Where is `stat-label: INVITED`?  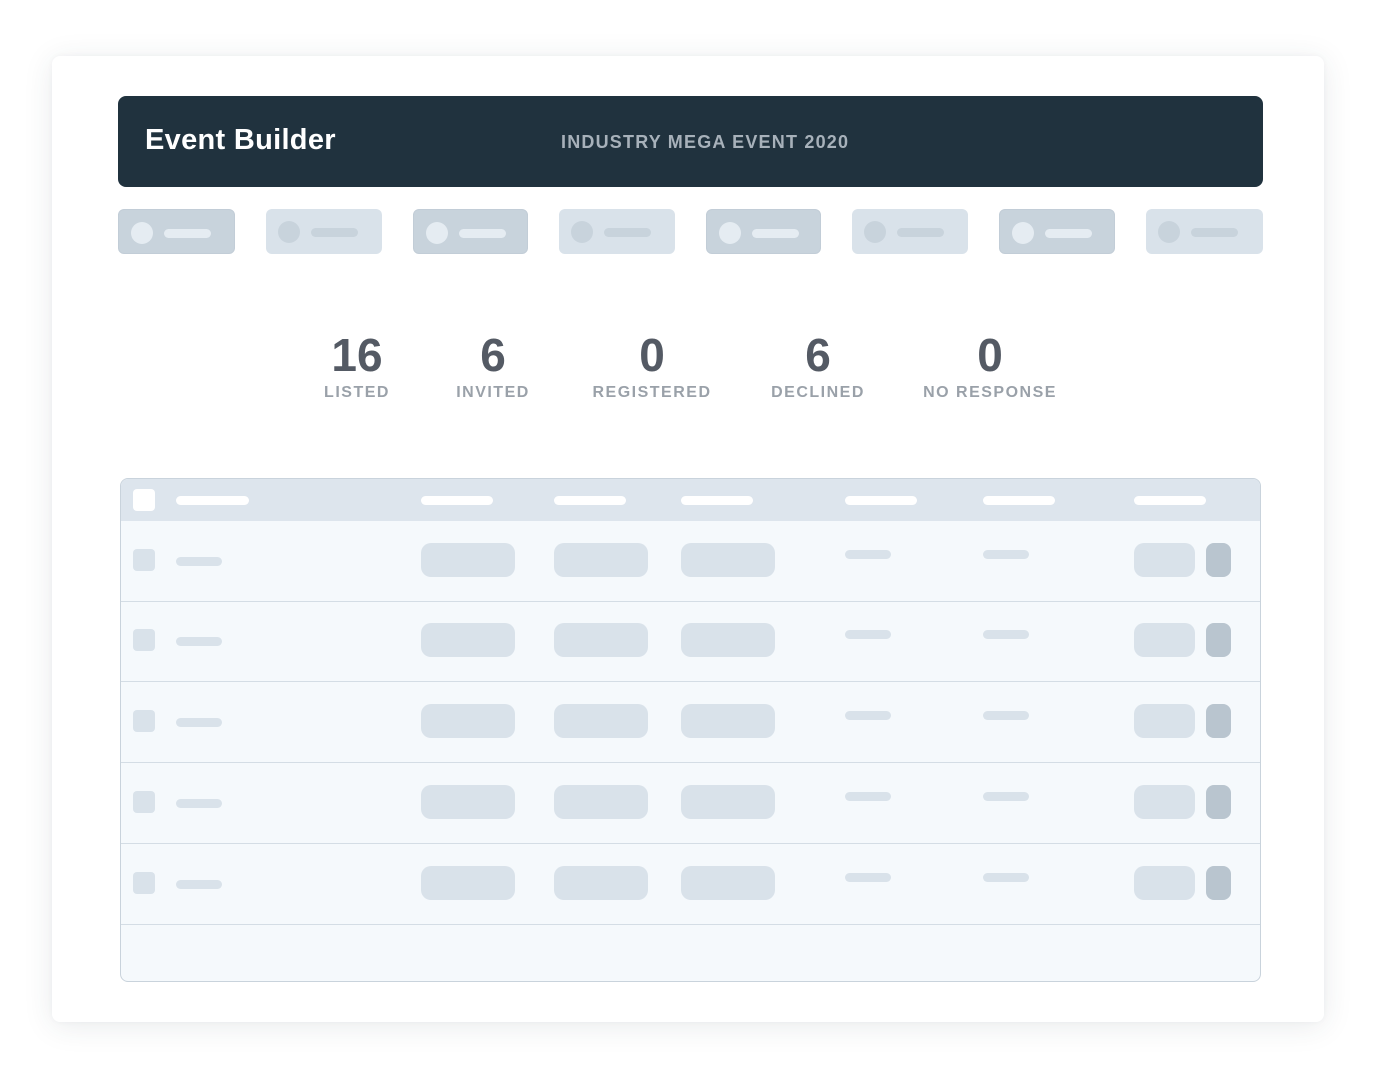
stat-label: INVITED is located at coordinates (493, 392).